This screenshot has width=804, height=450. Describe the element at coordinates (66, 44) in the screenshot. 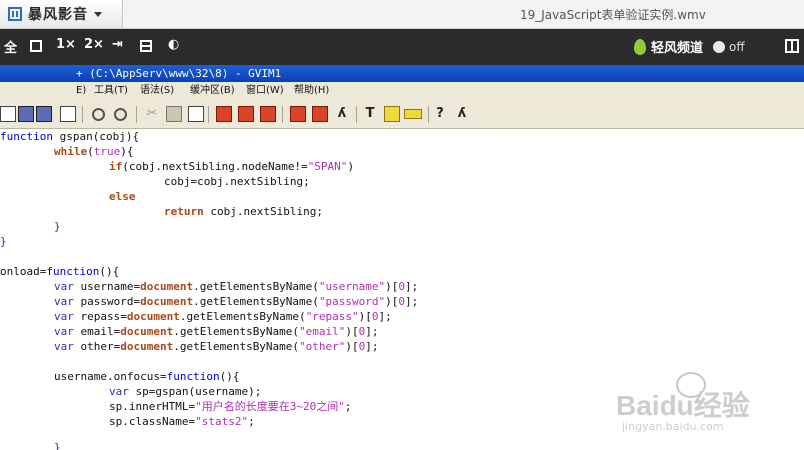

I see `speed-1x-button: 1×` at that location.